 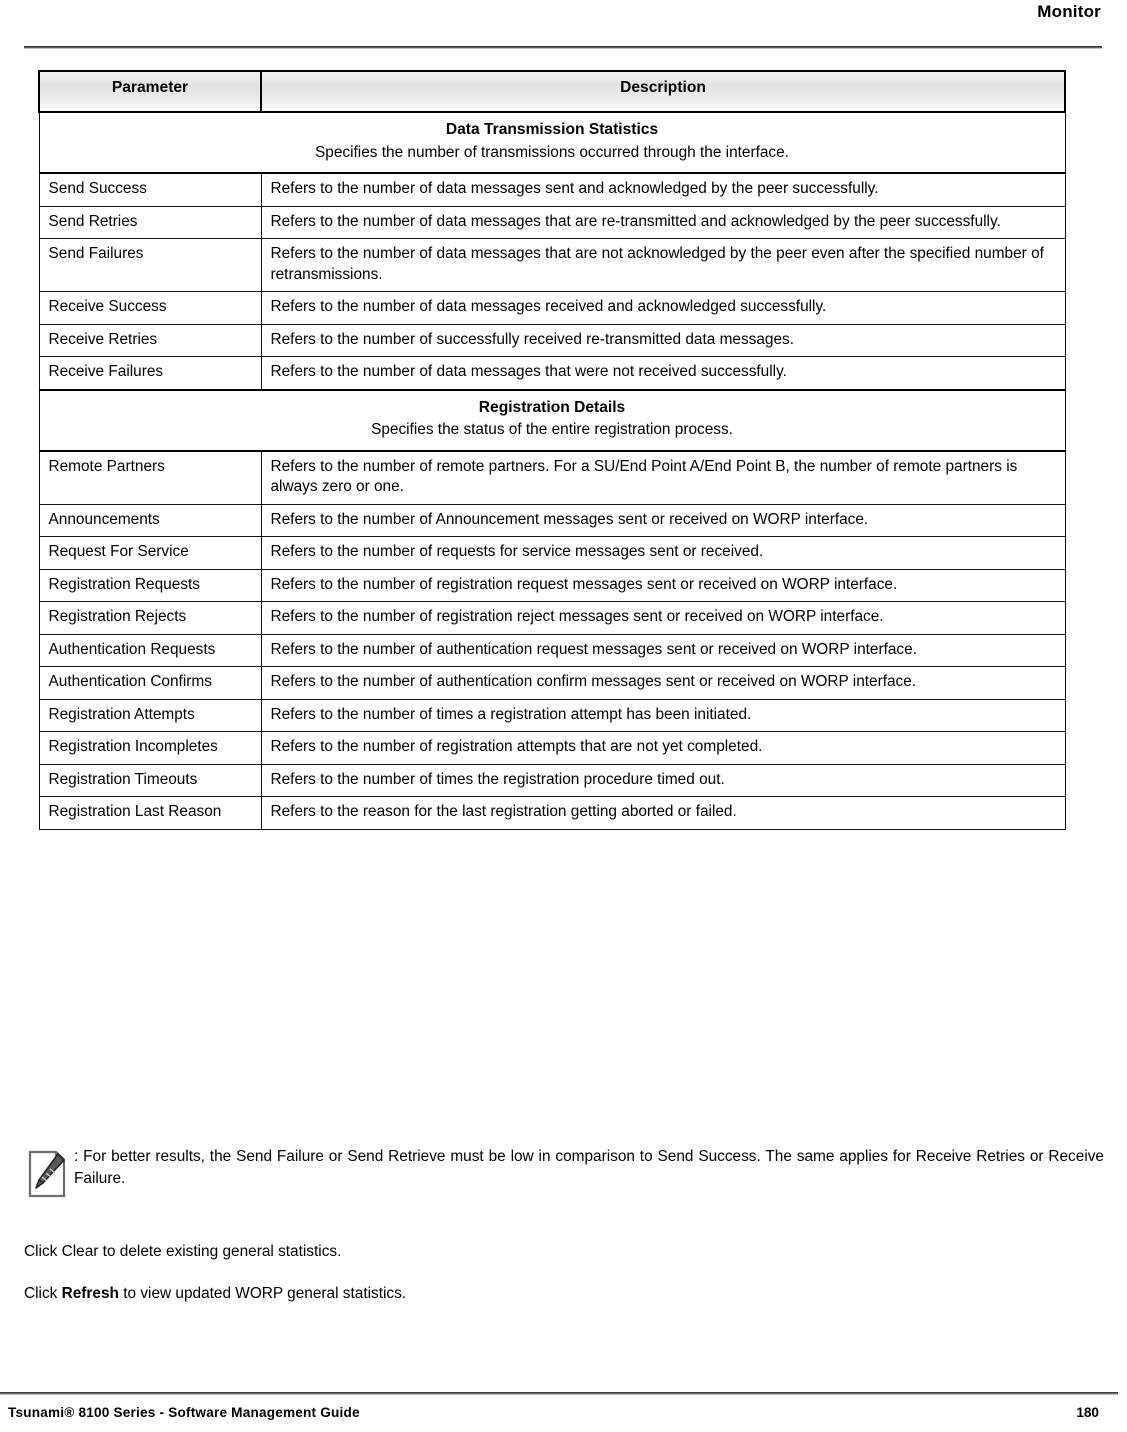 I want to click on parameter-cell: Send Success, so click(x=150, y=189).